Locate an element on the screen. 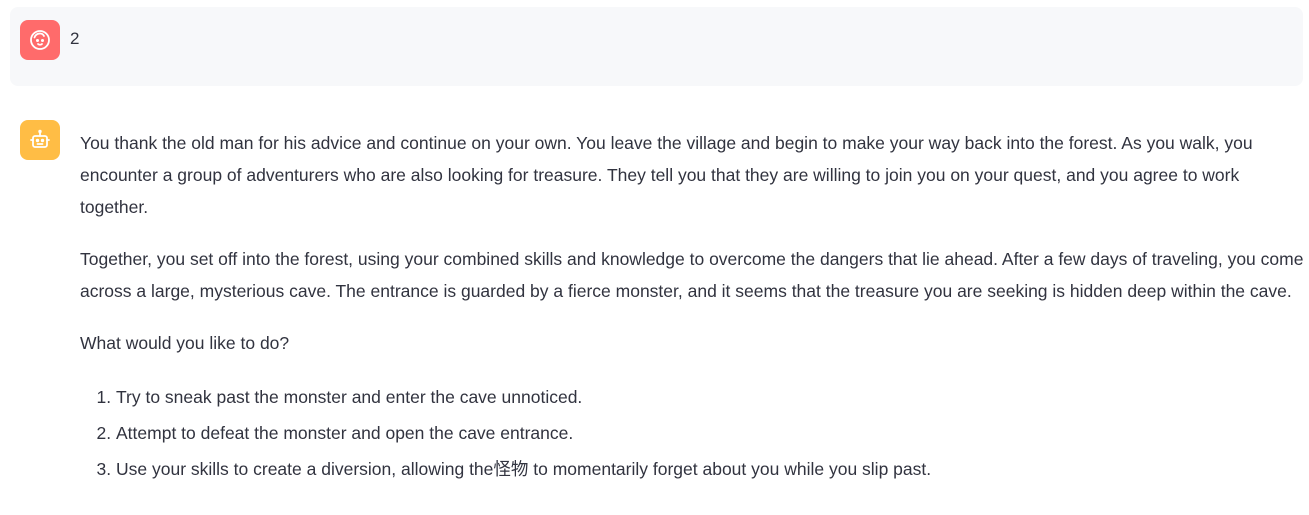  robot-icon is located at coordinates (40, 138).